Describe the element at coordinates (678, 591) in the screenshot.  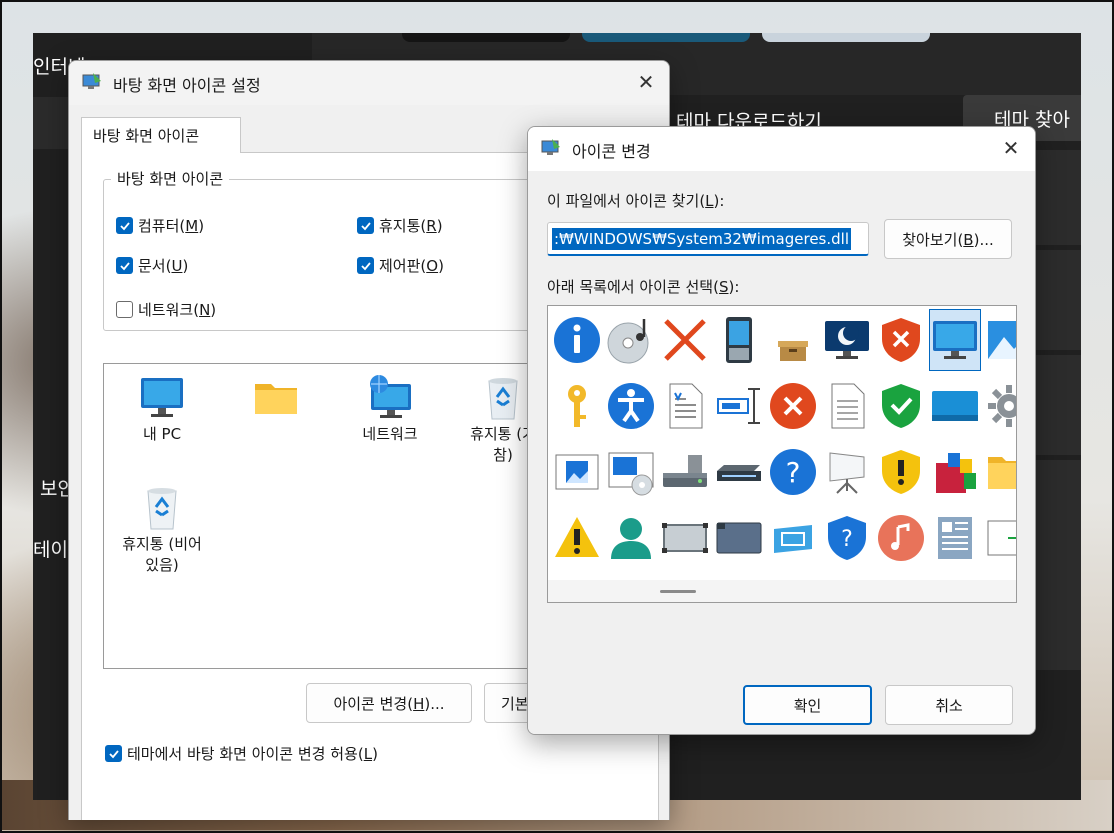
I see `scrollbar-thumb` at that location.